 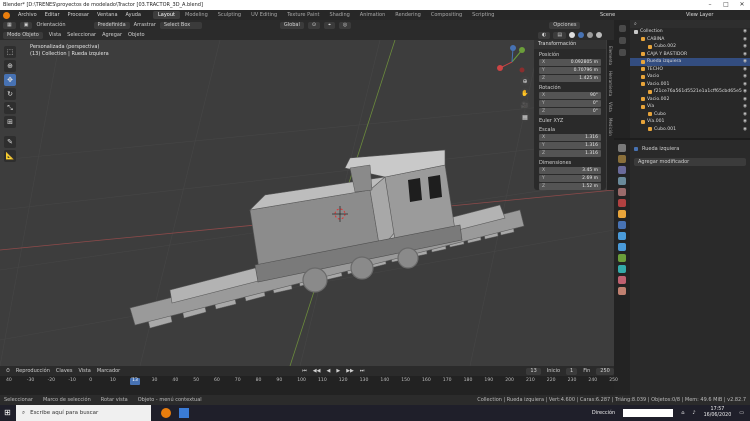 What do you see at coordinates (52, 15) in the screenshot?
I see `menu-editar: Editar` at bounding box center [52, 15].